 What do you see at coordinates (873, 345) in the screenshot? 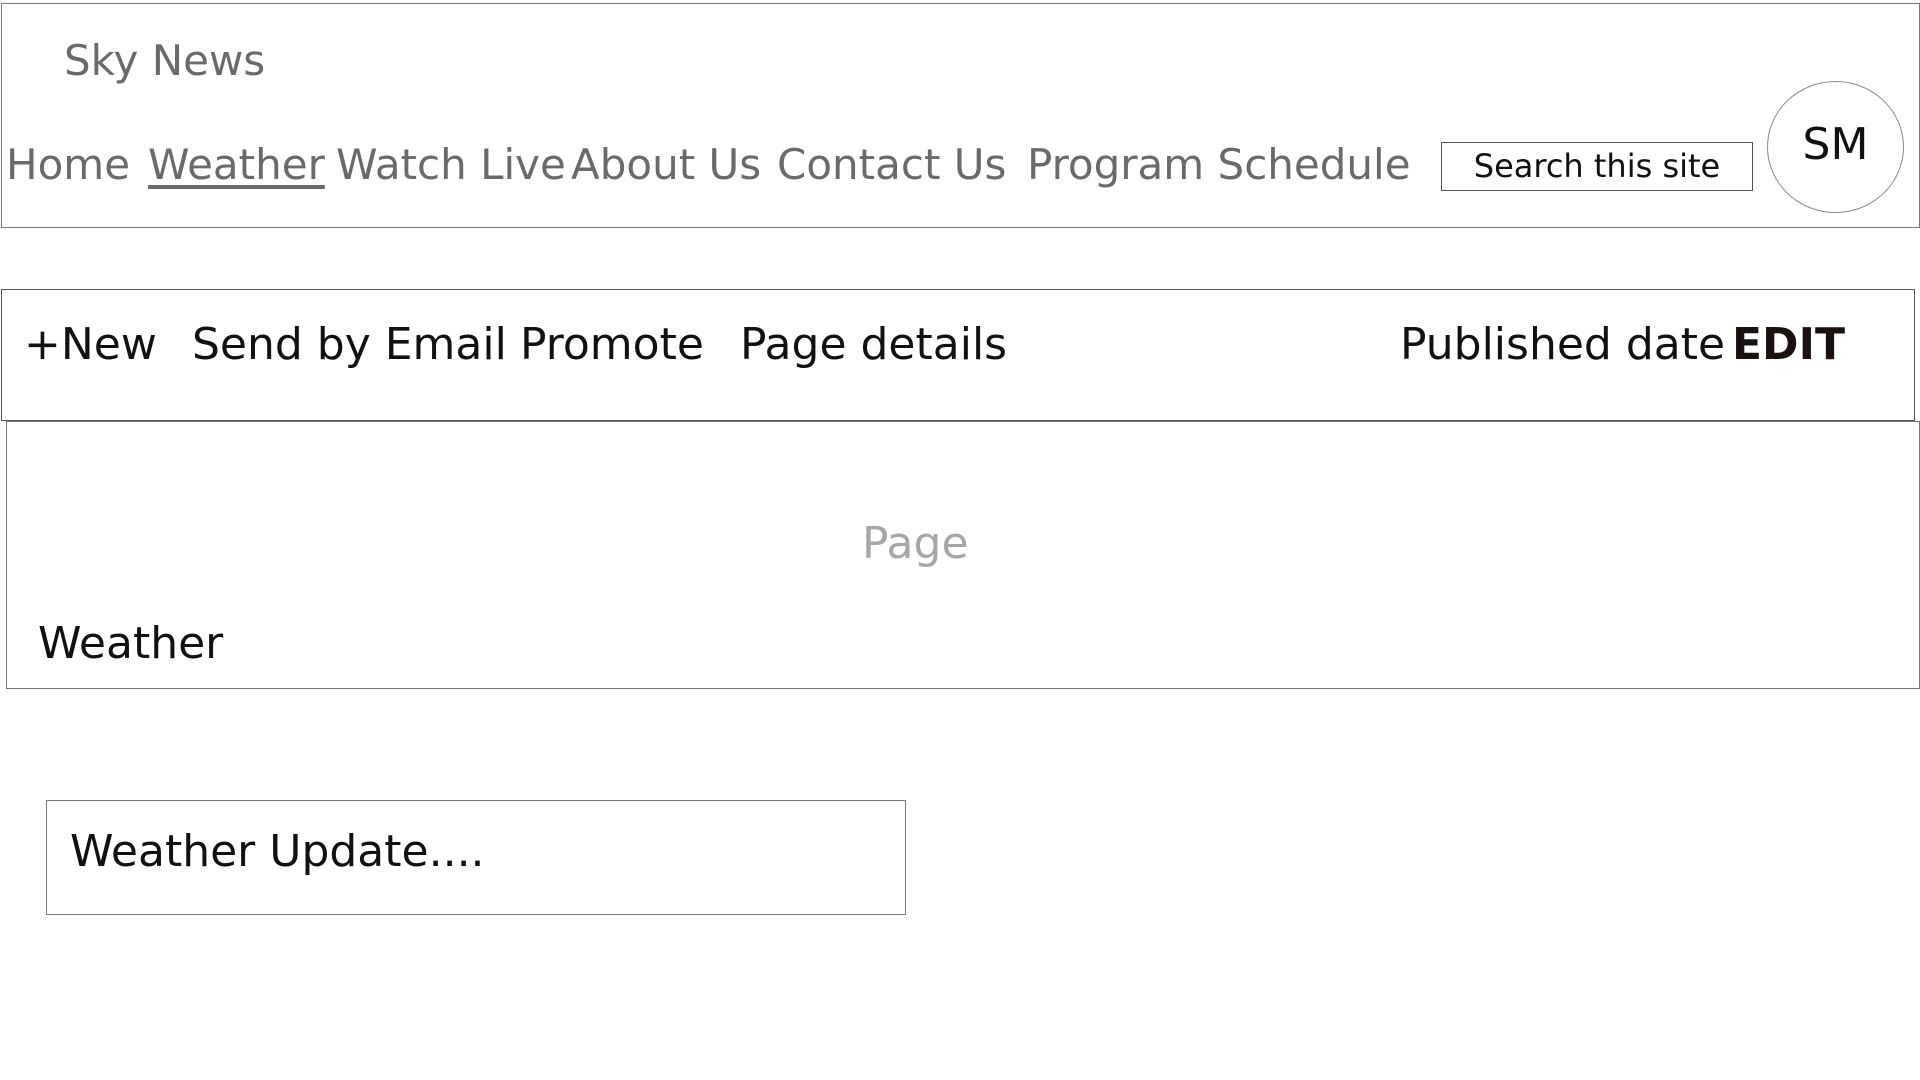
I see `page-details-button: Page details` at bounding box center [873, 345].